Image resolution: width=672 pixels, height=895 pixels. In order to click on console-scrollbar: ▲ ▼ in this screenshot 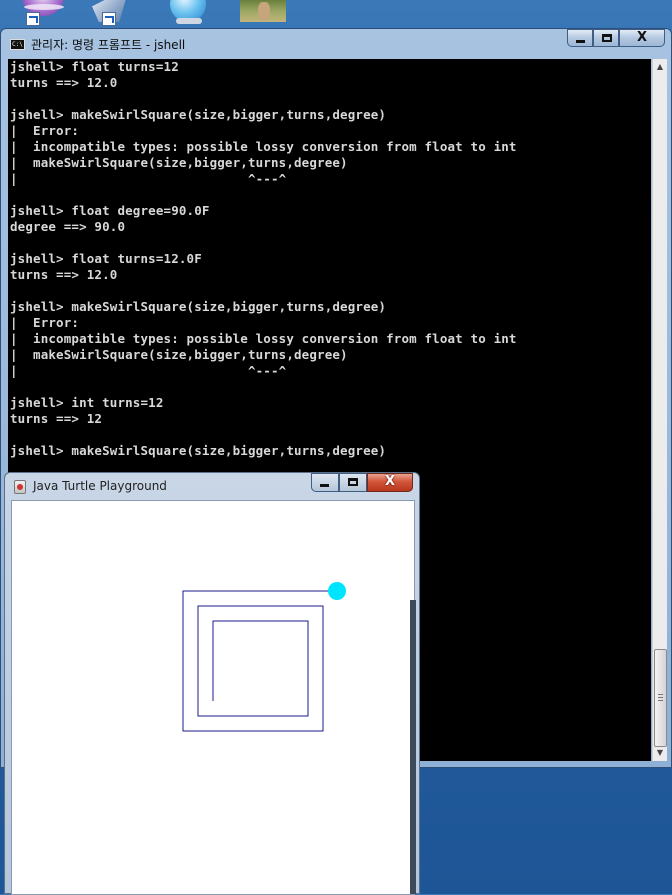, I will do `click(659, 410)`.